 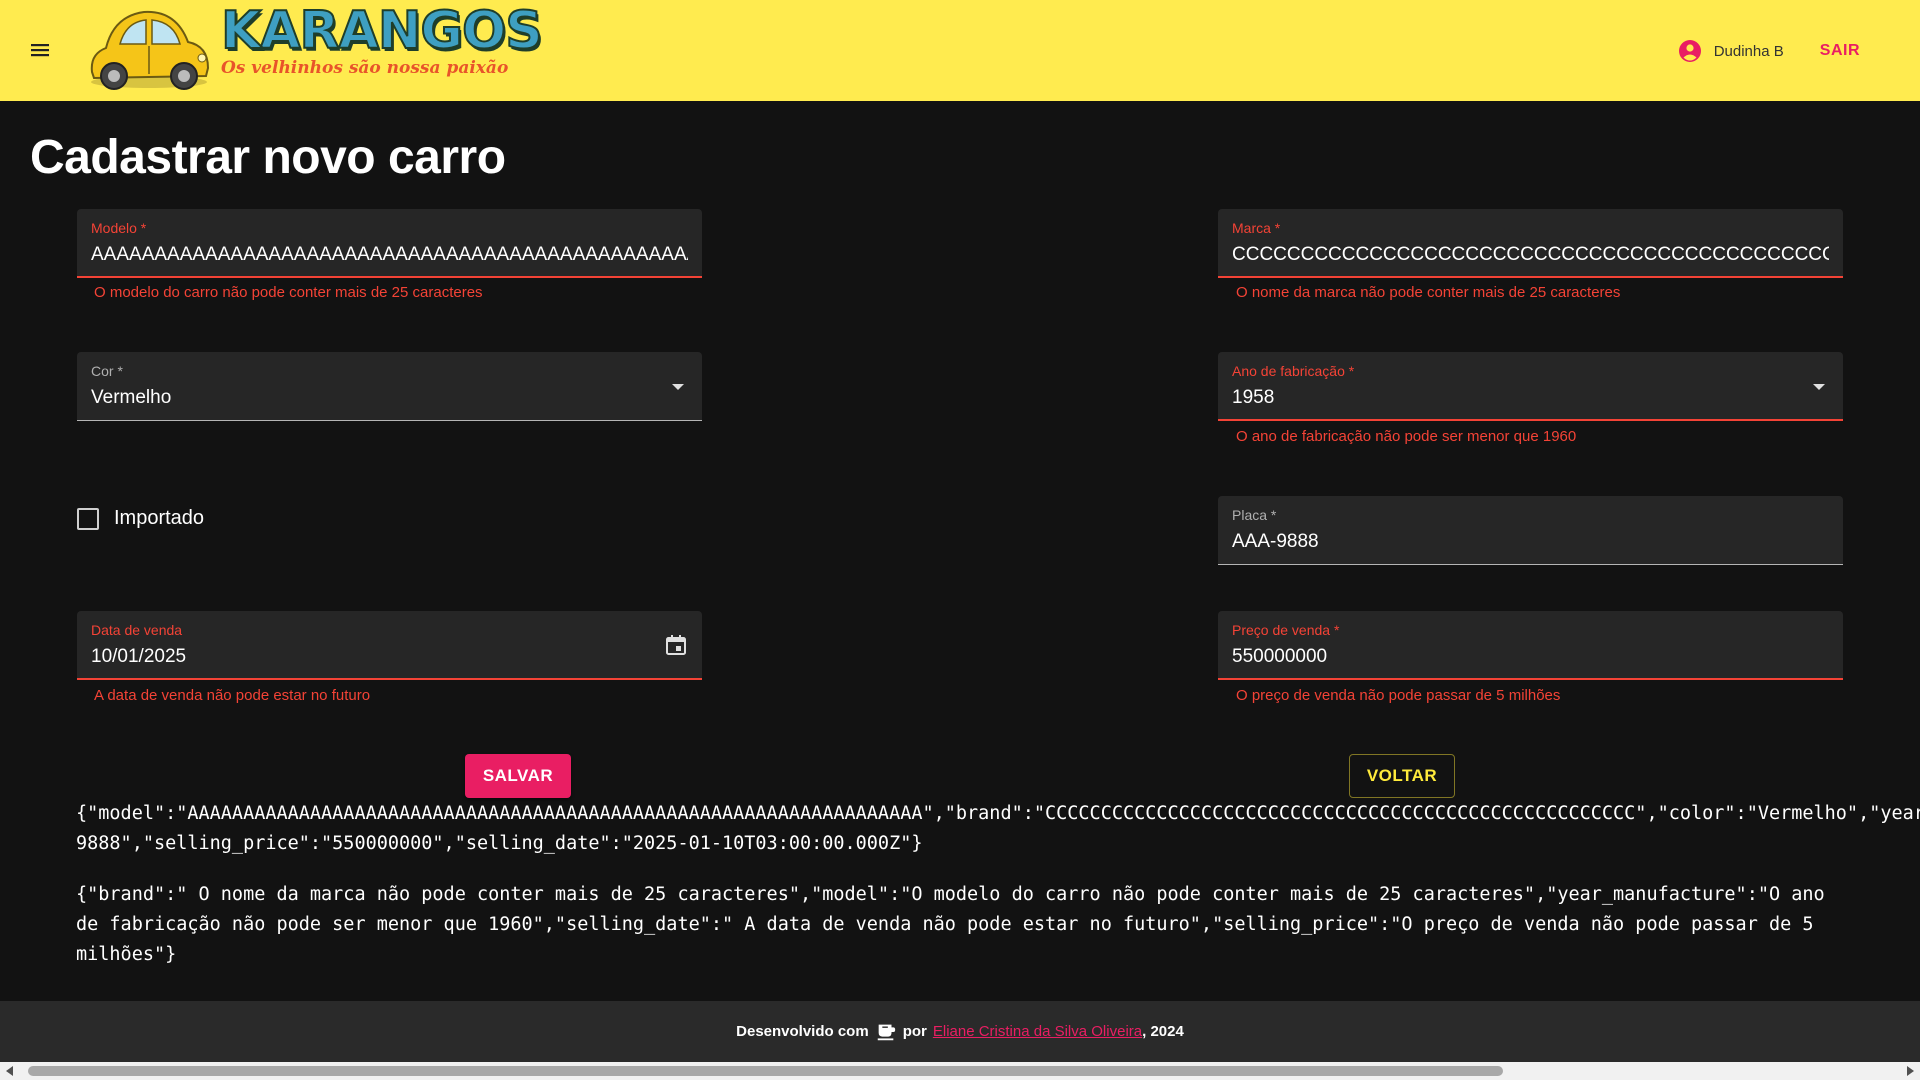 I want to click on coffee-icon, so click(x=886, y=1032).